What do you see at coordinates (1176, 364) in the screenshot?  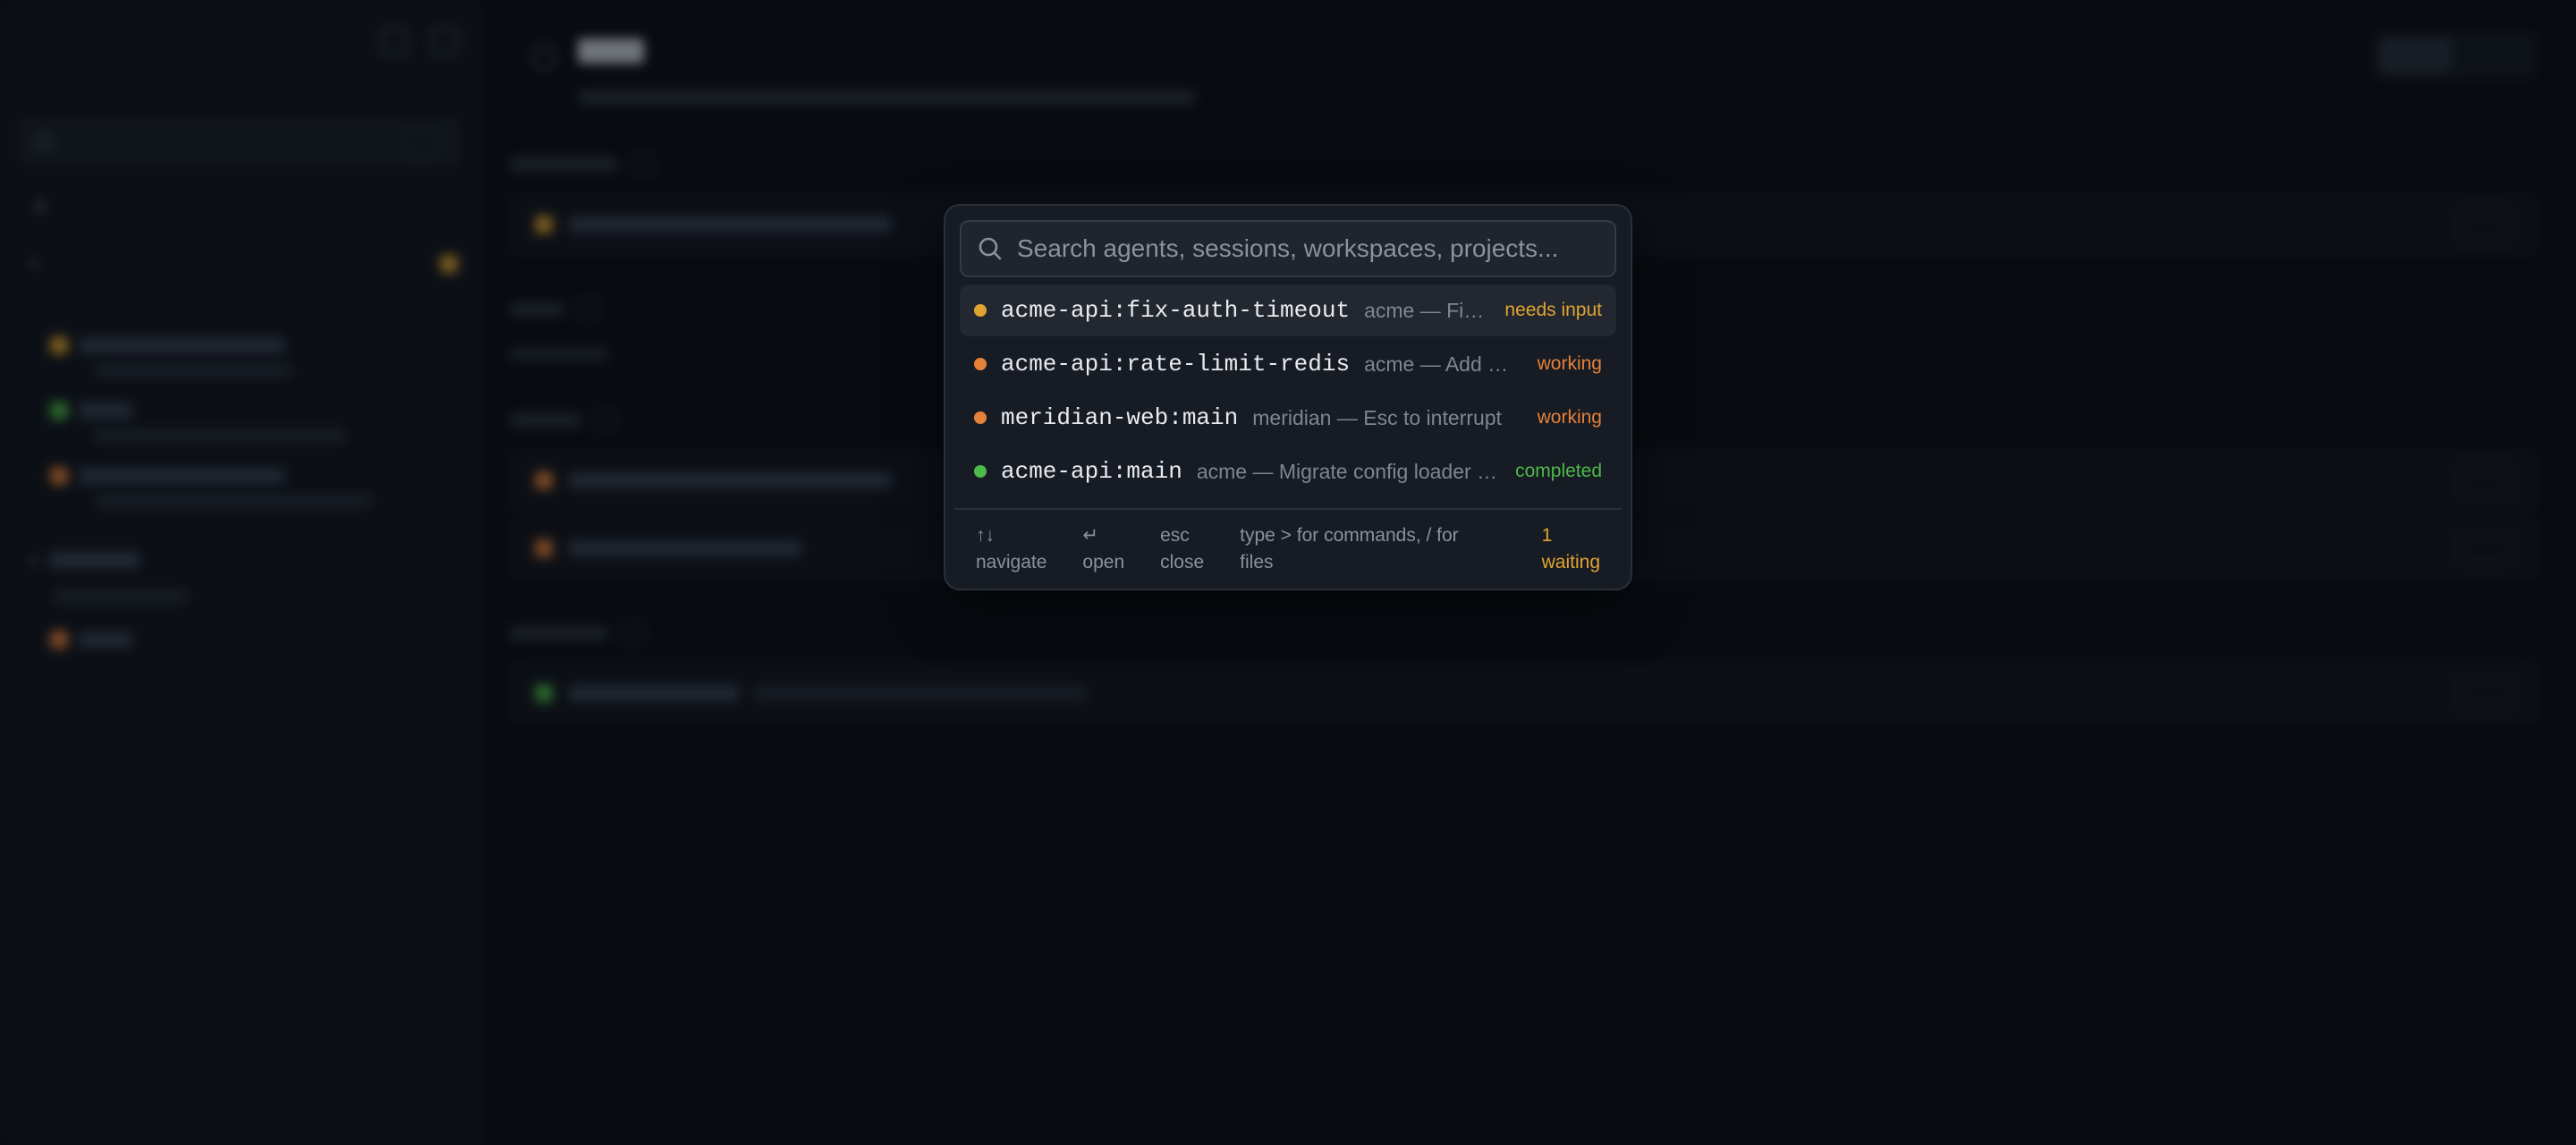 I see `result-name: acme-api:rate-limit-redis` at bounding box center [1176, 364].